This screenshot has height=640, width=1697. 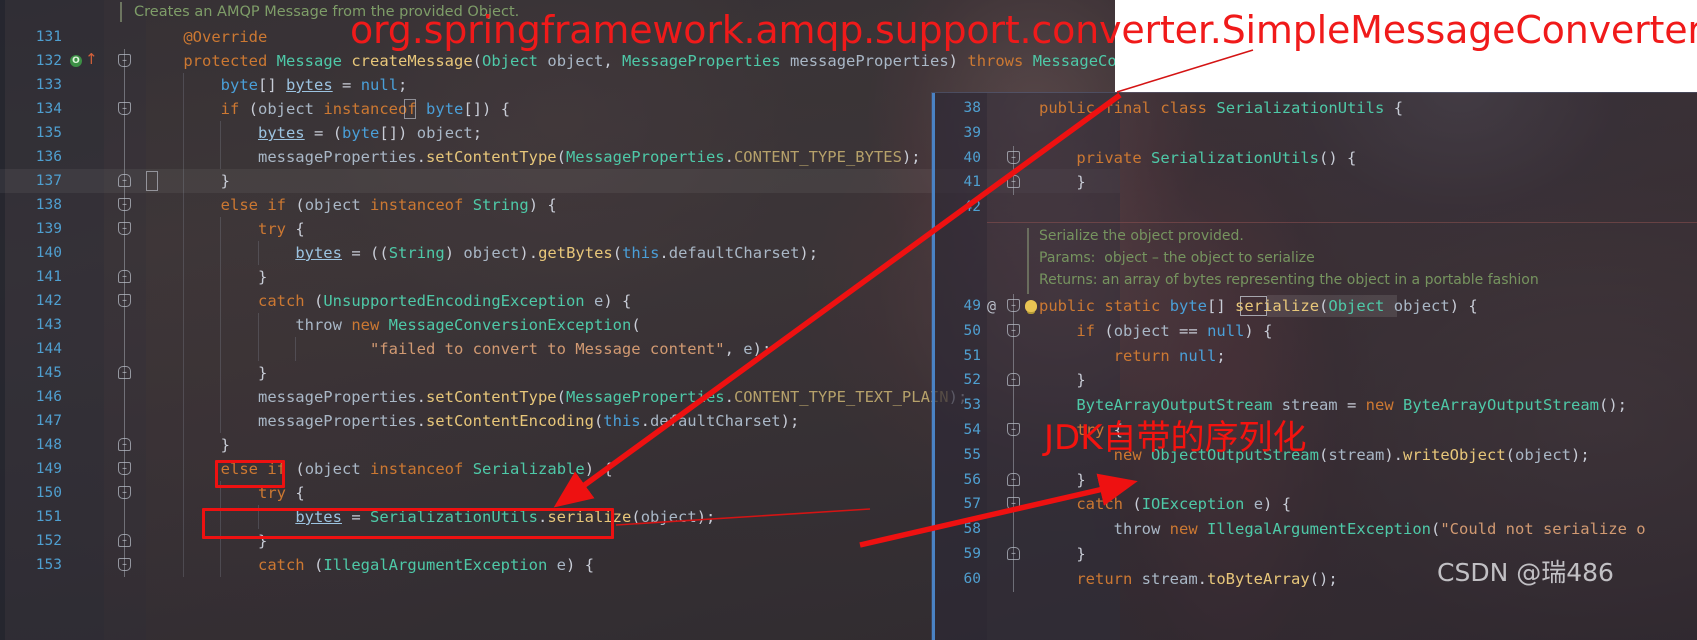 What do you see at coordinates (972, 132) in the screenshot?
I see `popup-line-number: 39` at bounding box center [972, 132].